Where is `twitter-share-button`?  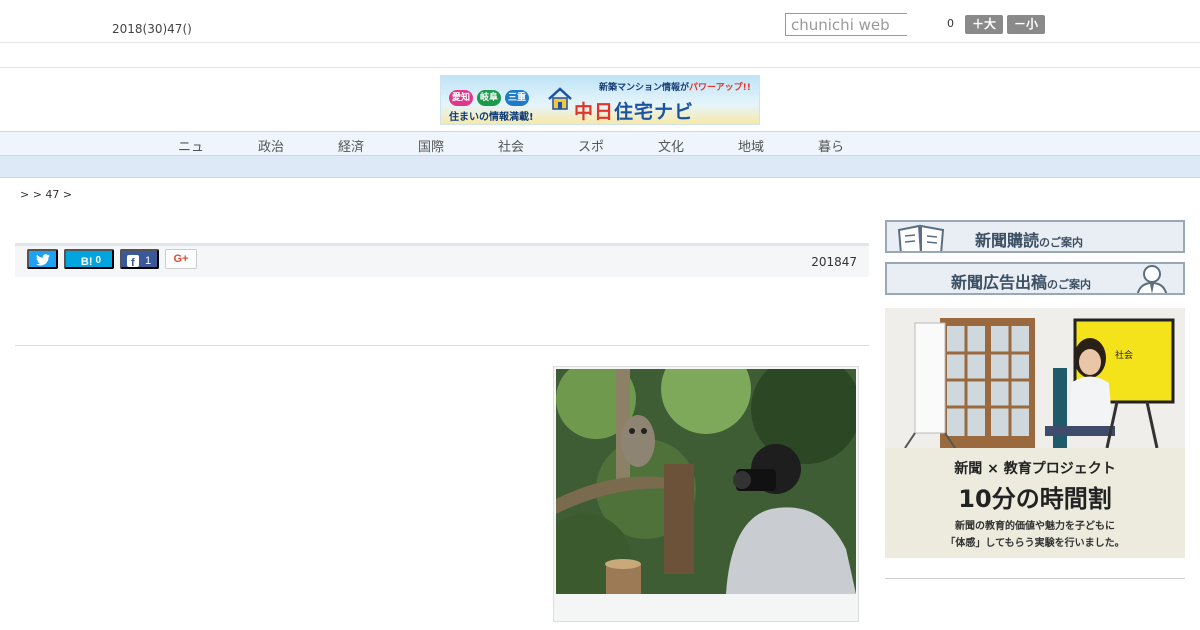 twitter-share-button is located at coordinates (42, 259).